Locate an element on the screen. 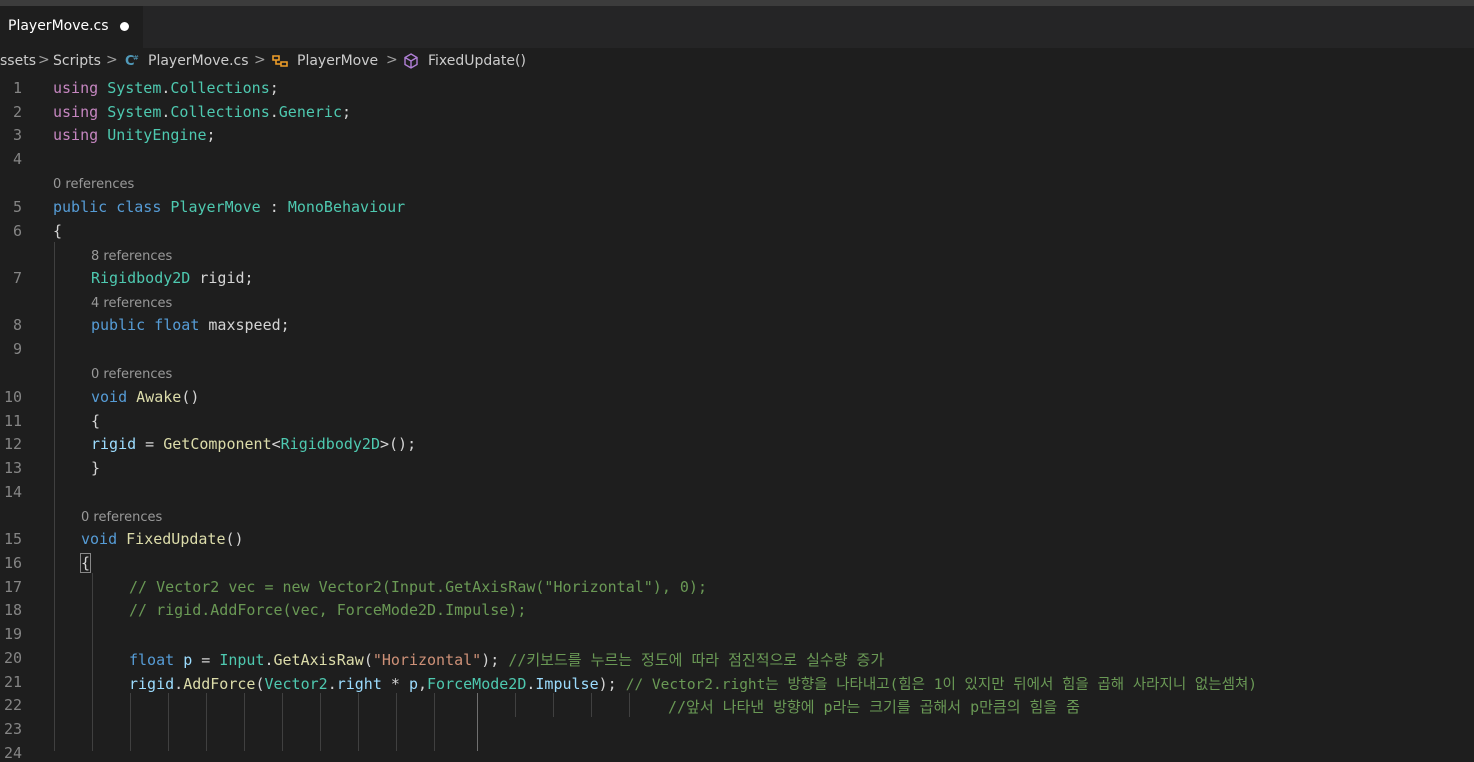 The width and height of the screenshot is (1474, 762). dirty-dot-icon is located at coordinates (124, 26).